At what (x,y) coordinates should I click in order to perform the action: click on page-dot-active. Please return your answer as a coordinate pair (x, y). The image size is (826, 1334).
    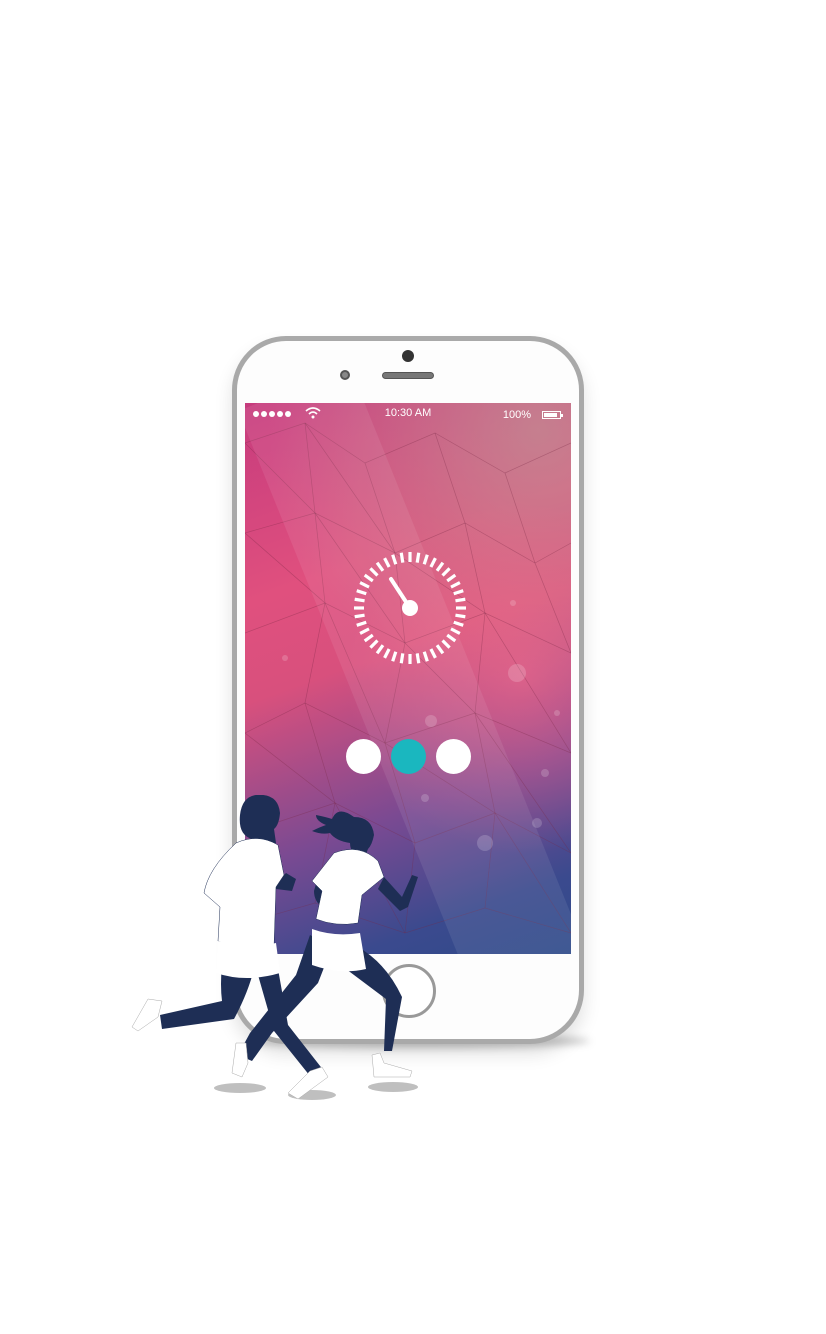
    Looking at the image, I should click on (408, 756).